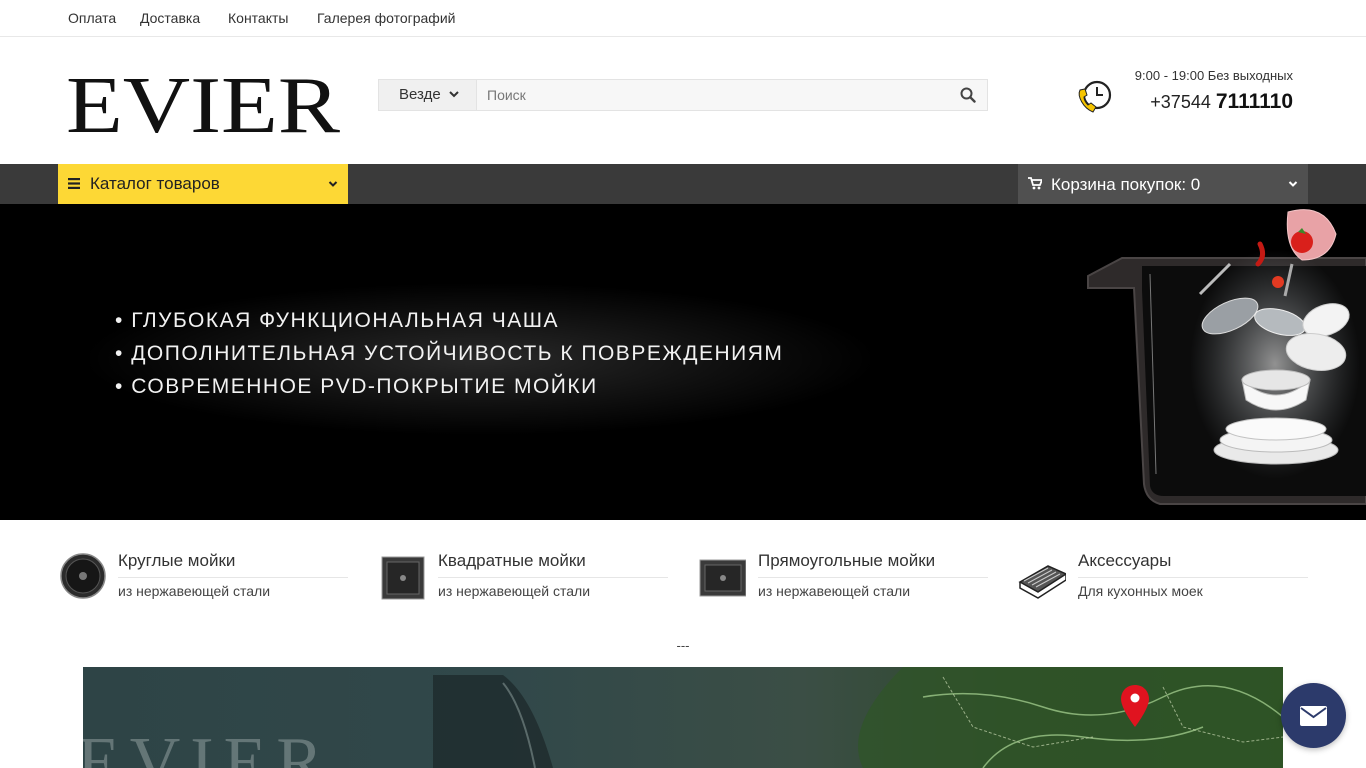 The height and width of the screenshot is (768, 1366). I want to click on logo-wordmark: EVIER, so click(203, 106).